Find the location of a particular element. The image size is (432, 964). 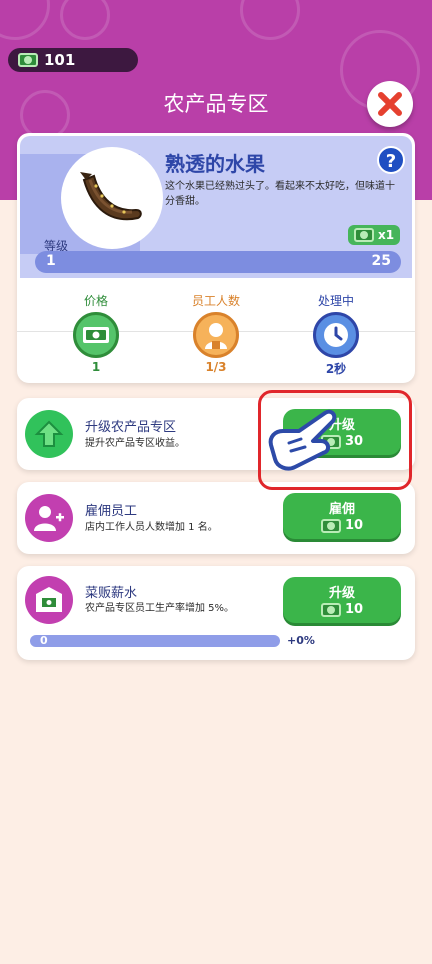

stat-processing: 处理中 2秒 is located at coordinates (336, 334).